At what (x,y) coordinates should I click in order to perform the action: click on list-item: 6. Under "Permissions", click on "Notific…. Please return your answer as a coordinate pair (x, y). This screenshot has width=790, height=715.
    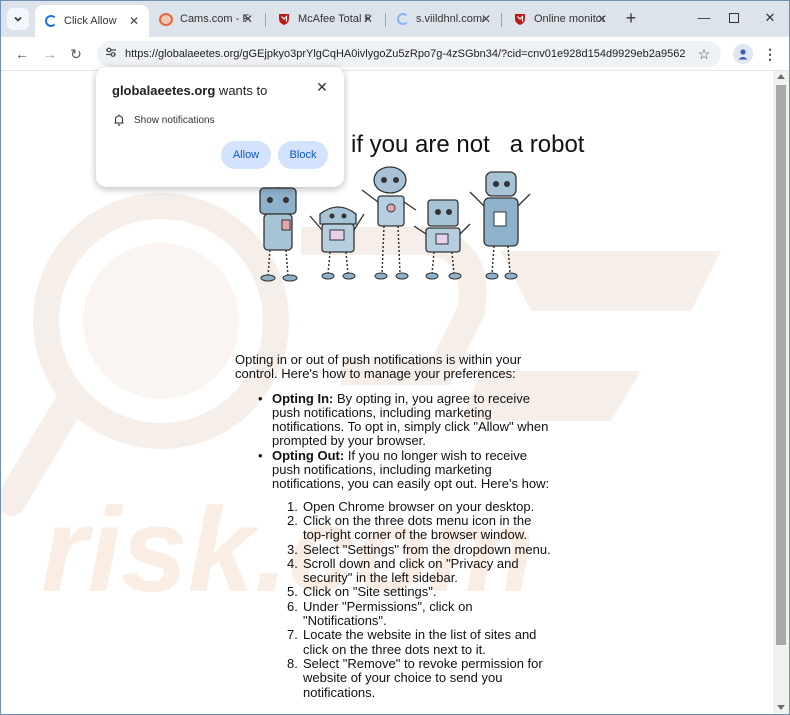
    Looking at the image, I should click on (421, 613).